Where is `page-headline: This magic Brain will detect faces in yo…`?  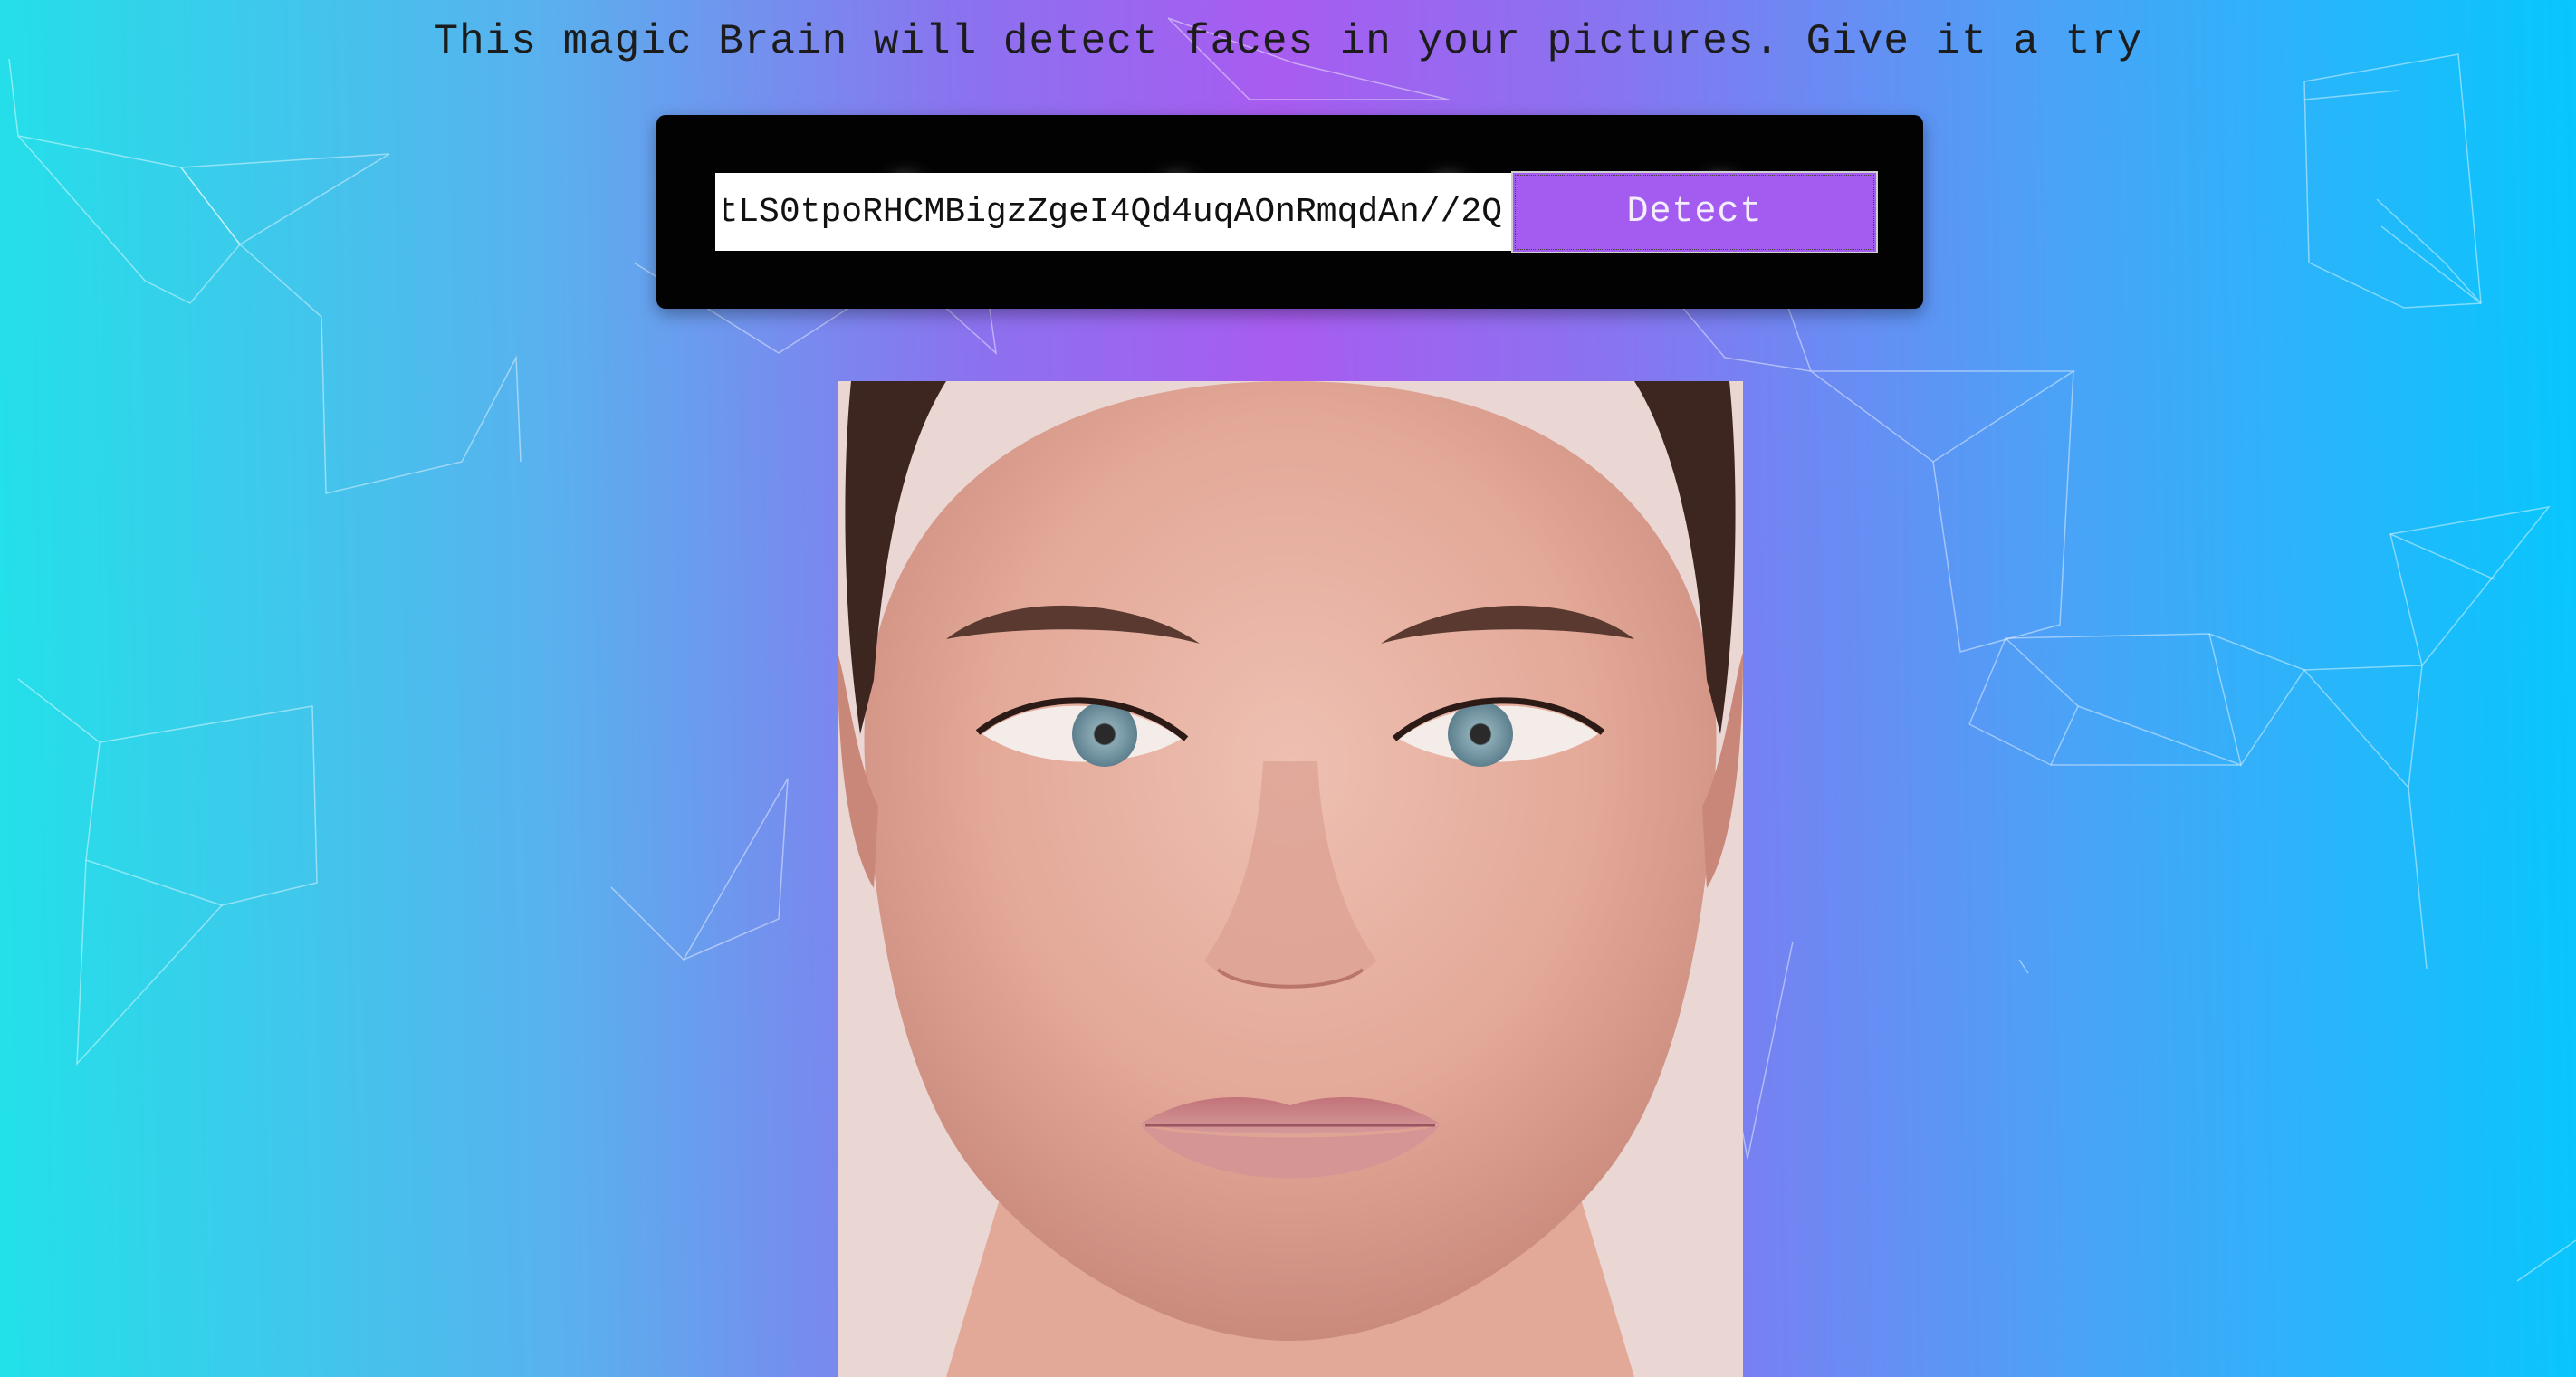 page-headline: This magic Brain will detect faces in yo… is located at coordinates (1288, 41).